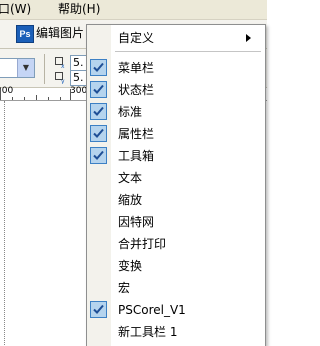 The width and height of the screenshot is (320, 346). What do you see at coordinates (176, 68) in the screenshot?
I see `menu-item-menubar: 菜单栏` at bounding box center [176, 68].